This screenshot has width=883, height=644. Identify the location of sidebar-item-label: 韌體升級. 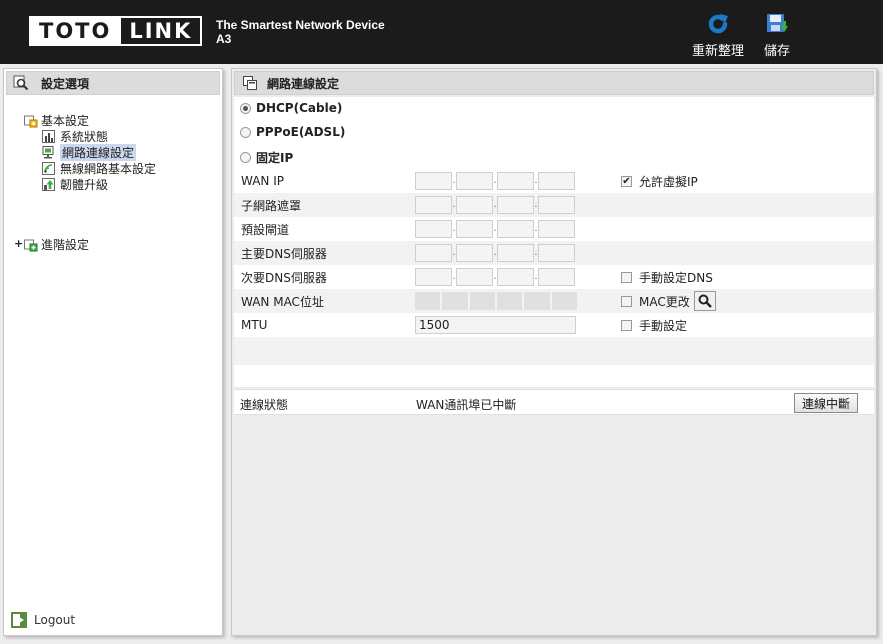
(84, 185).